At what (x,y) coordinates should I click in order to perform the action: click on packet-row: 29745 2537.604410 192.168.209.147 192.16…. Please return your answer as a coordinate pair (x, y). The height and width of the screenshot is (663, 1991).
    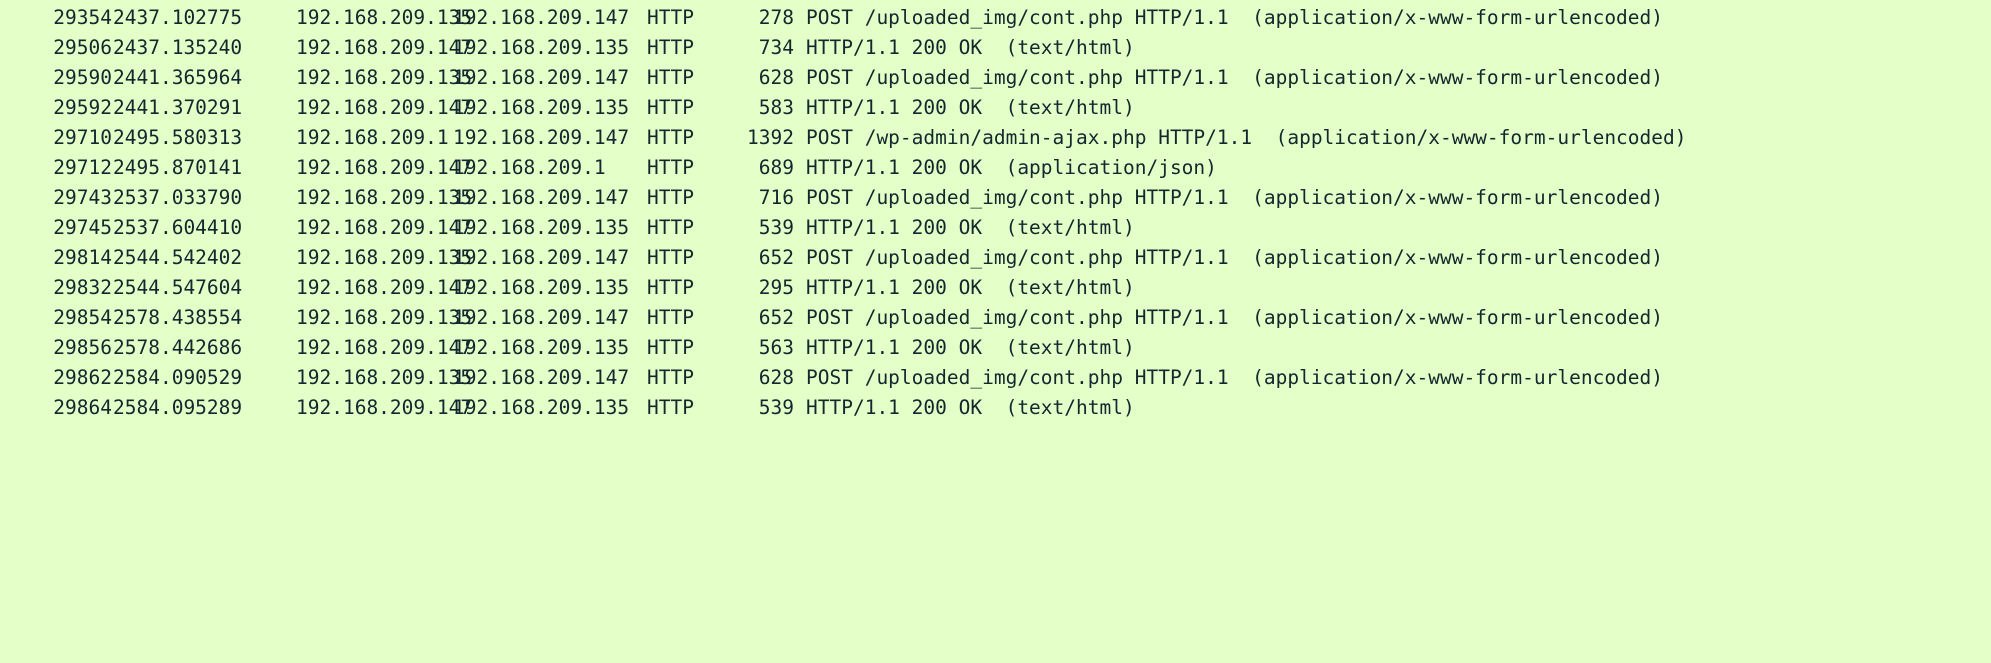
    Looking at the image, I should click on (995, 228).